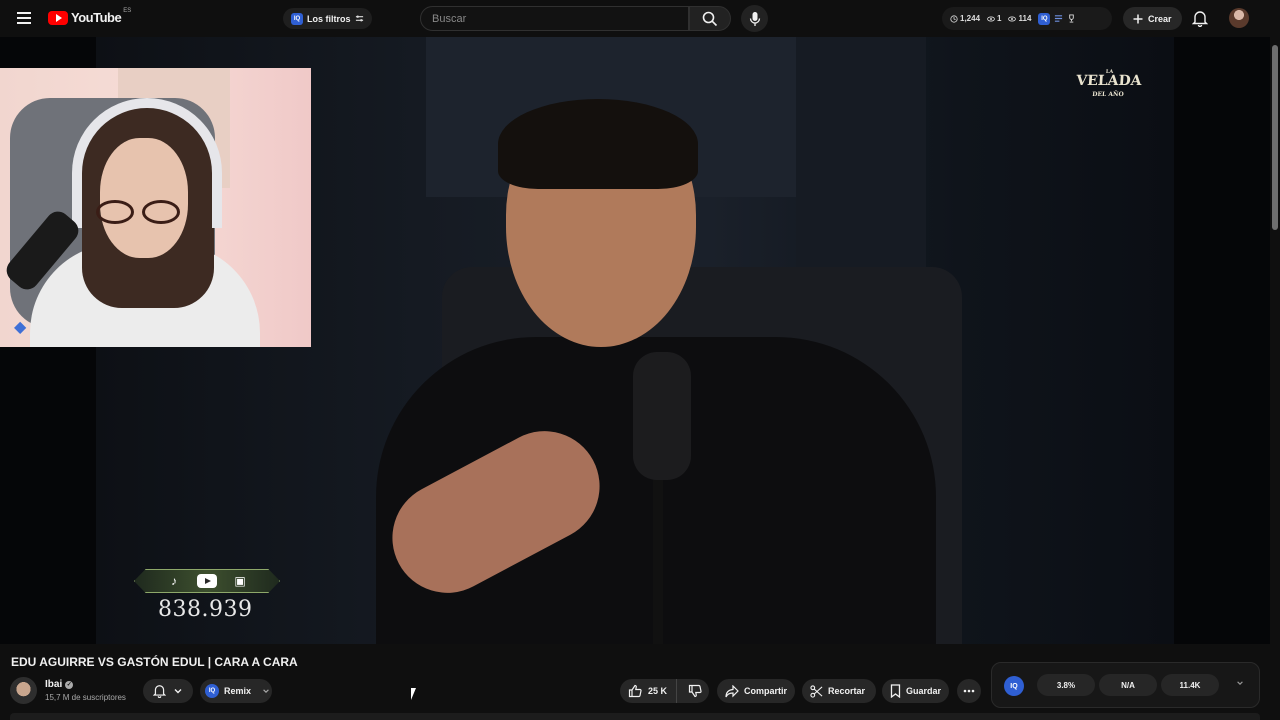 The image size is (1280, 720). I want to click on scissors-icon, so click(816, 691).